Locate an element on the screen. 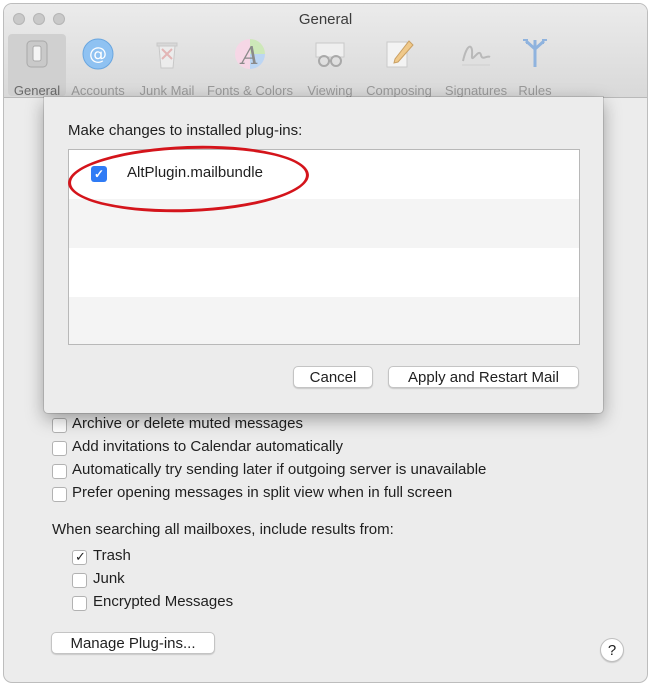 The height and width of the screenshot is (686, 651). tab-fonts-colors-label: Fonts & Colors is located at coordinates (250, 90).